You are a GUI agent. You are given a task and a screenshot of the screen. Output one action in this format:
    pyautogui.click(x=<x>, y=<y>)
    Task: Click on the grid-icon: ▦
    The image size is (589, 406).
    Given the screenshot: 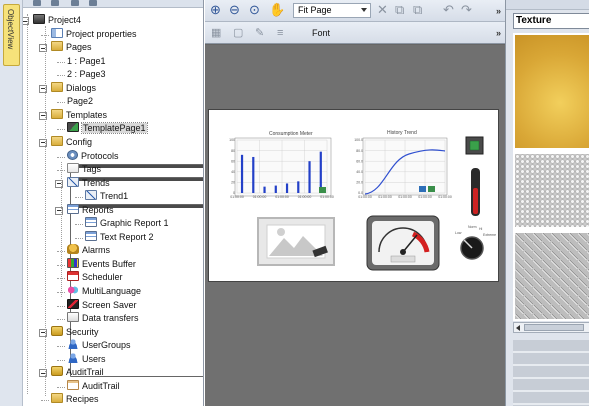 What is the action you would take?
    pyautogui.click(x=216, y=33)
    